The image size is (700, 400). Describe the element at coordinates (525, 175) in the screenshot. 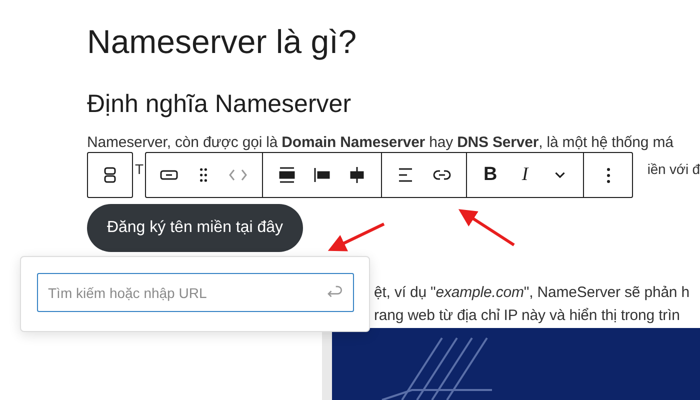

I see `italic-button: I` at that location.